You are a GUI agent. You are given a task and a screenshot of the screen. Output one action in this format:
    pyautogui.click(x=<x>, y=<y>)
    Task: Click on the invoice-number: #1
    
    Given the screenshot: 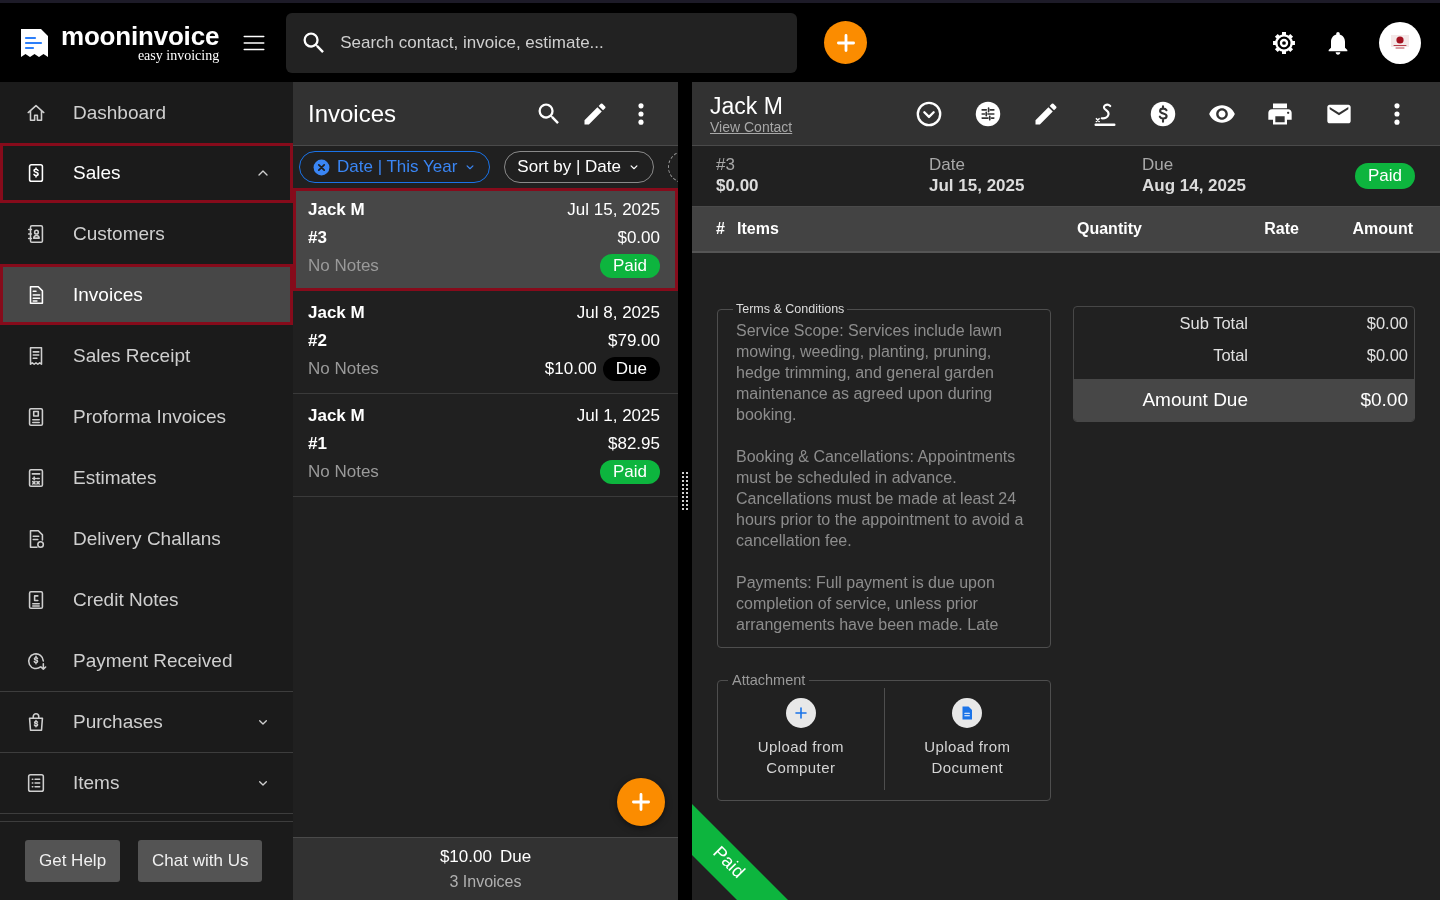 What is the action you would take?
    pyautogui.click(x=317, y=444)
    